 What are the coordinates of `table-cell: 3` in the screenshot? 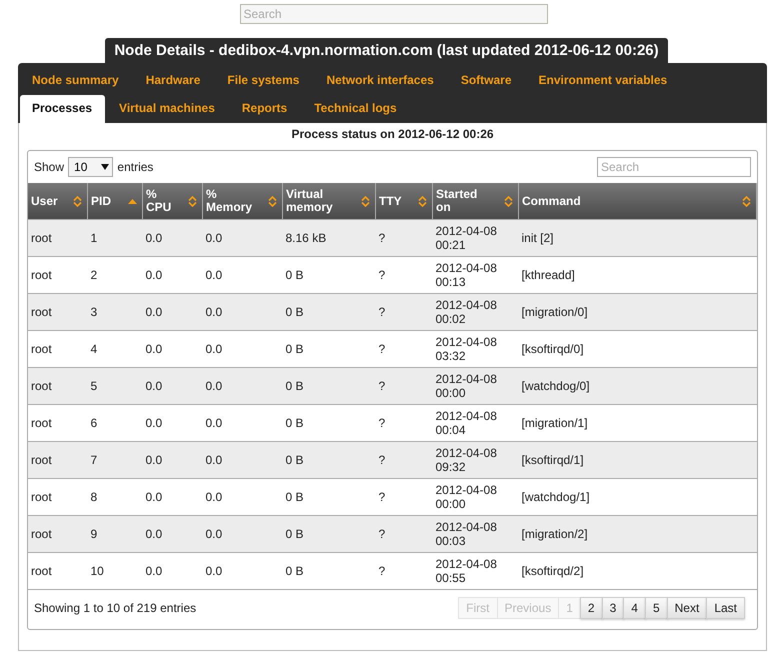 It's located at (115, 312).